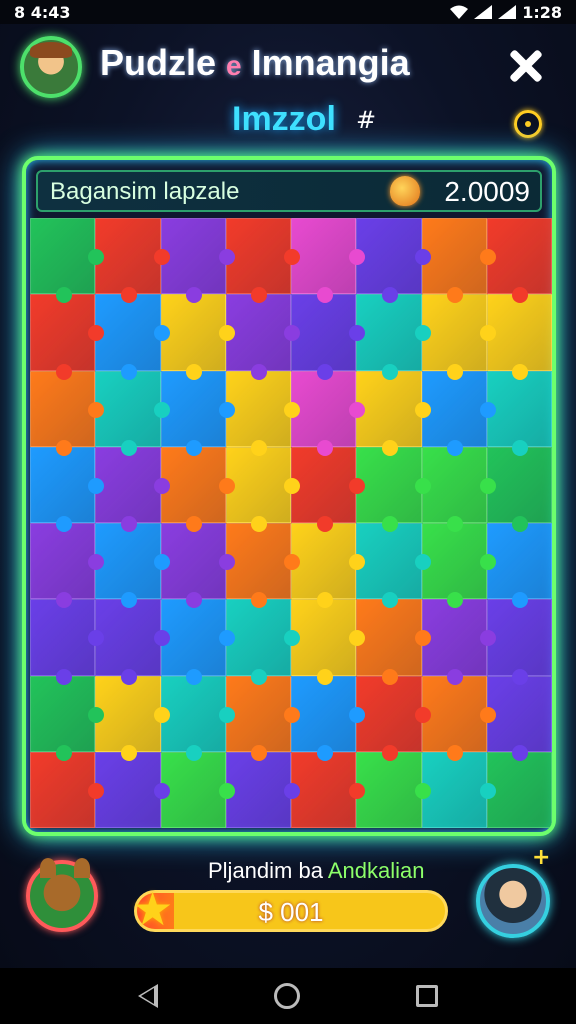  Describe the element at coordinates (48, 868) in the screenshot. I see `pet-ear-icon` at that location.